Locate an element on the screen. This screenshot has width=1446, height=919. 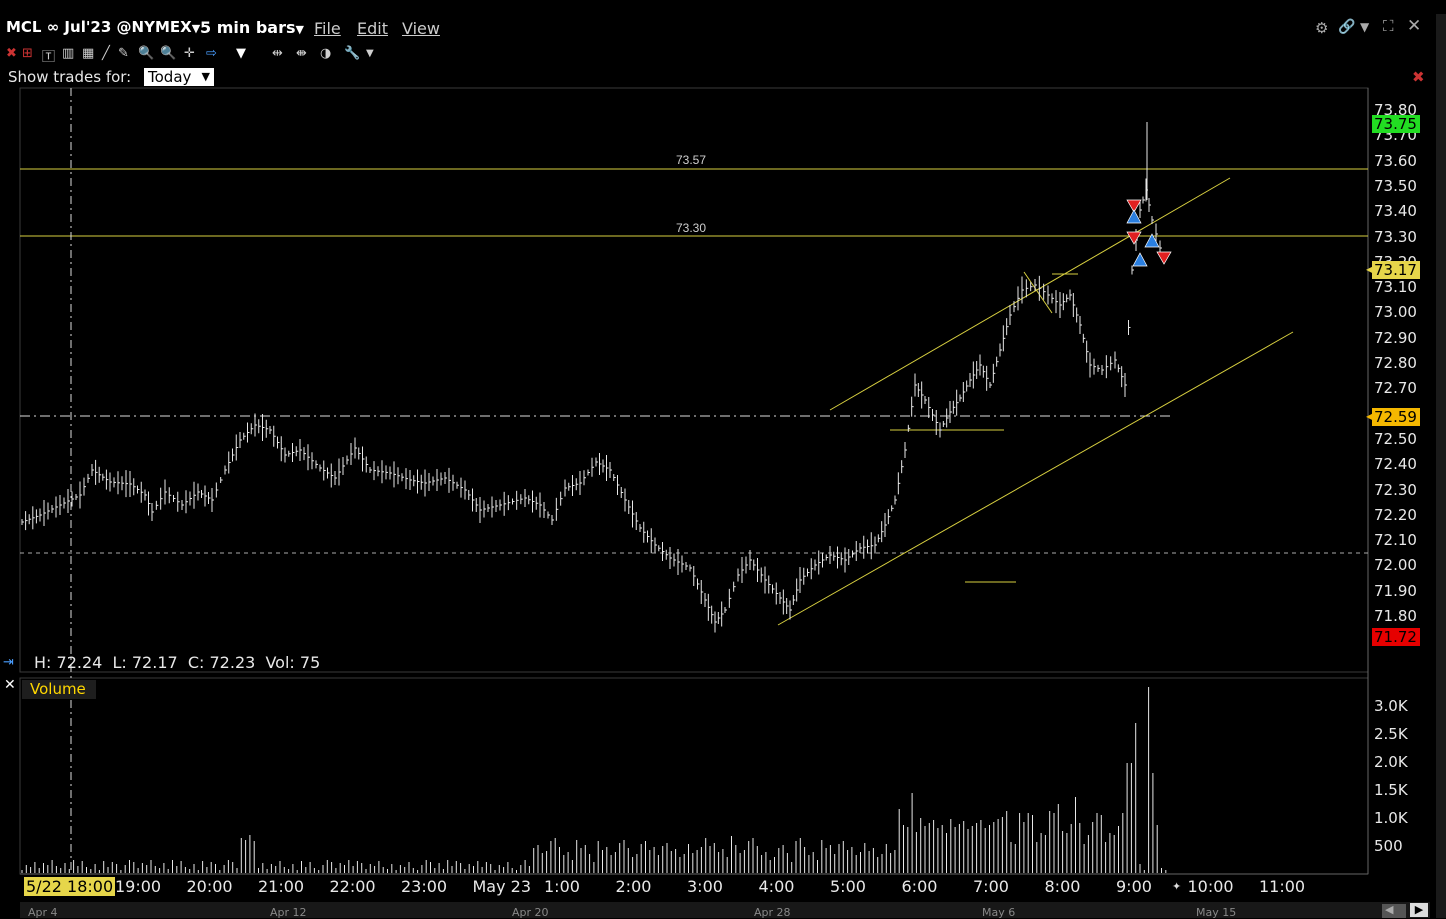
volume-tick-label: 2.5K is located at coordinates (1391, 734).